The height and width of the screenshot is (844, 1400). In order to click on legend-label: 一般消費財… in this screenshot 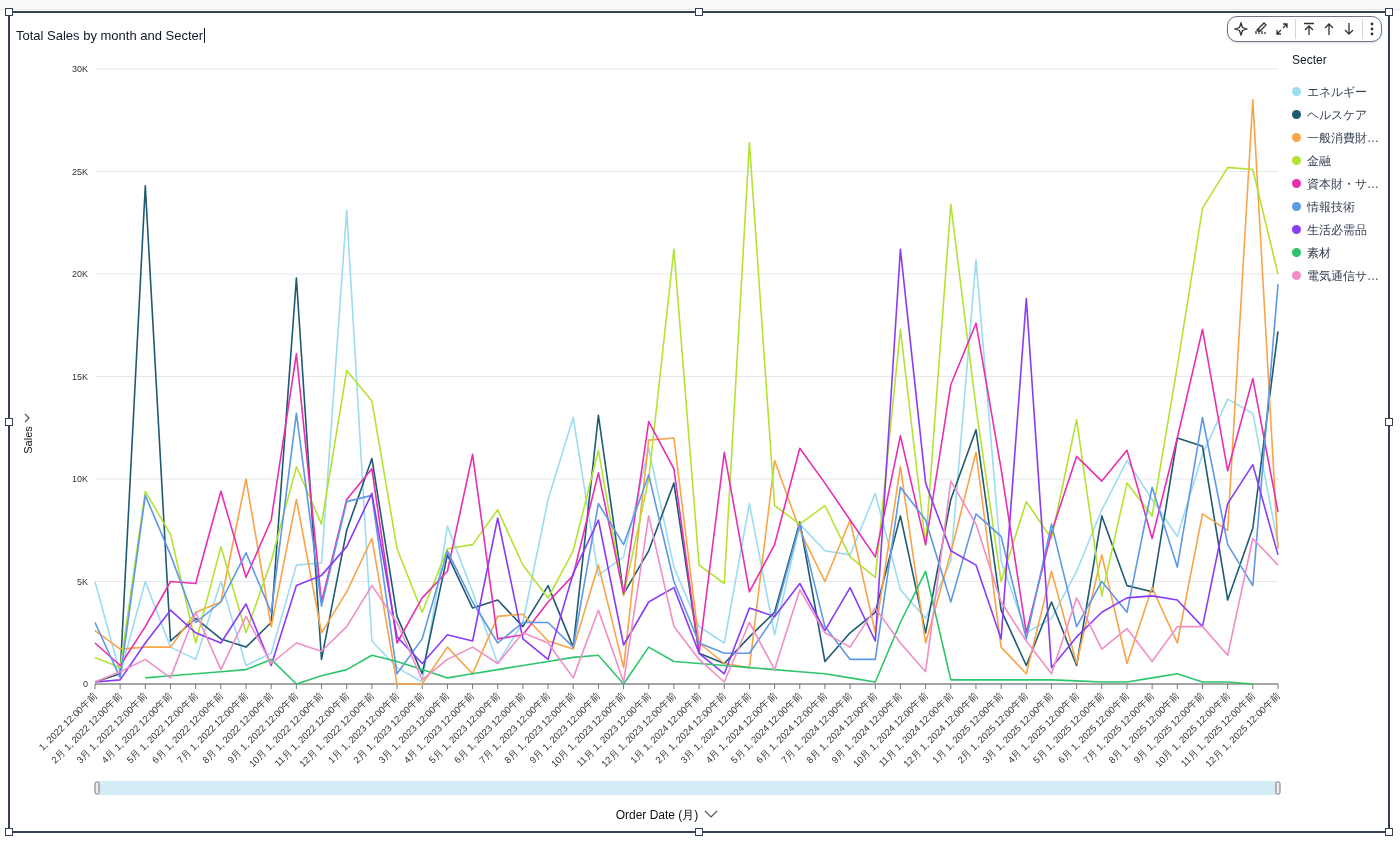, I will do `click(1343, 137)`.